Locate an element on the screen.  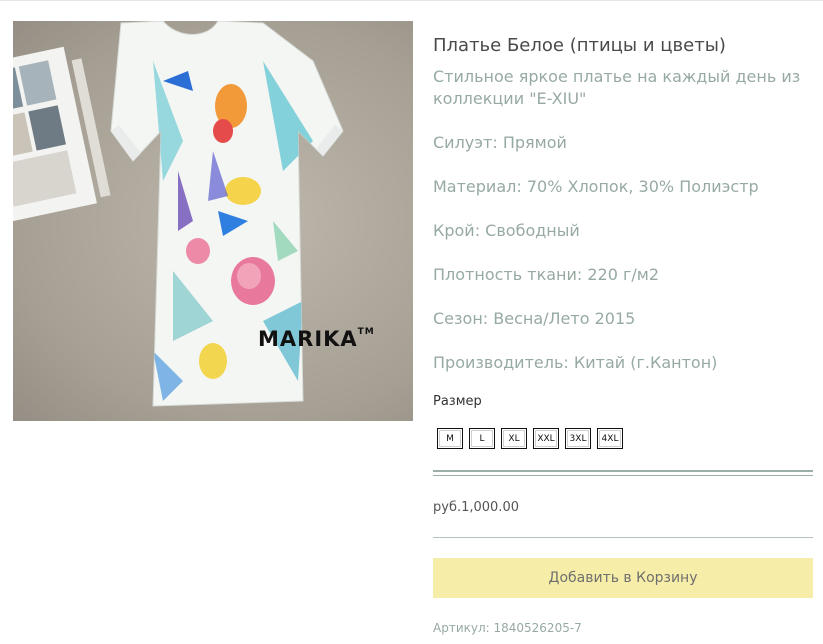
cut-spec: Крой: Свободный is located at coordinates (506, 230).